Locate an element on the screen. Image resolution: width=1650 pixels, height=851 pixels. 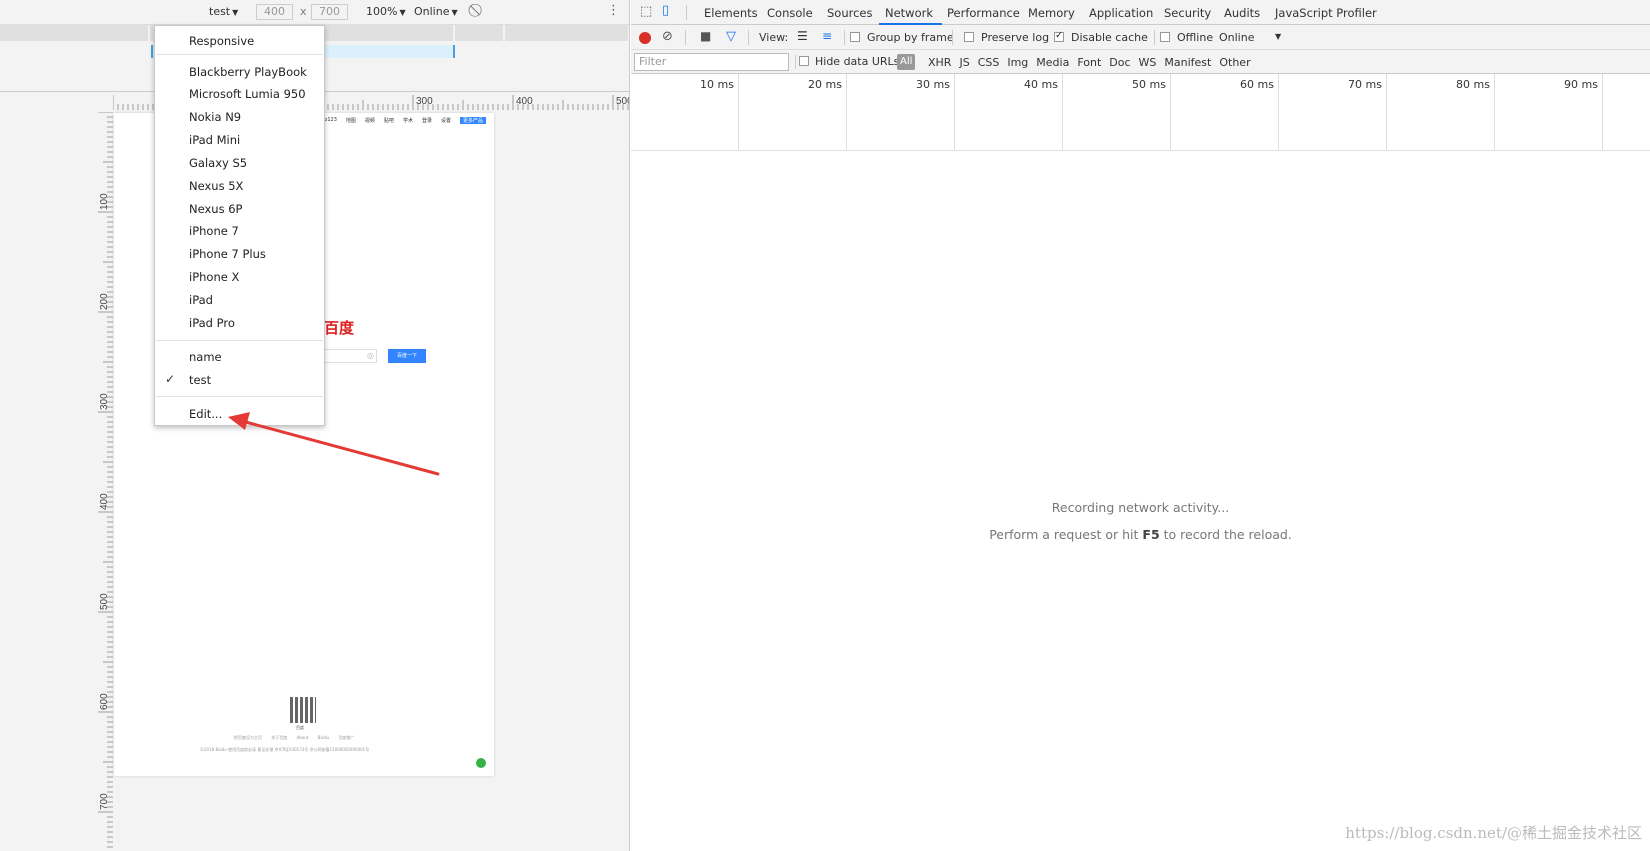
tab-security: Security is located at coordinates (1187, 13).